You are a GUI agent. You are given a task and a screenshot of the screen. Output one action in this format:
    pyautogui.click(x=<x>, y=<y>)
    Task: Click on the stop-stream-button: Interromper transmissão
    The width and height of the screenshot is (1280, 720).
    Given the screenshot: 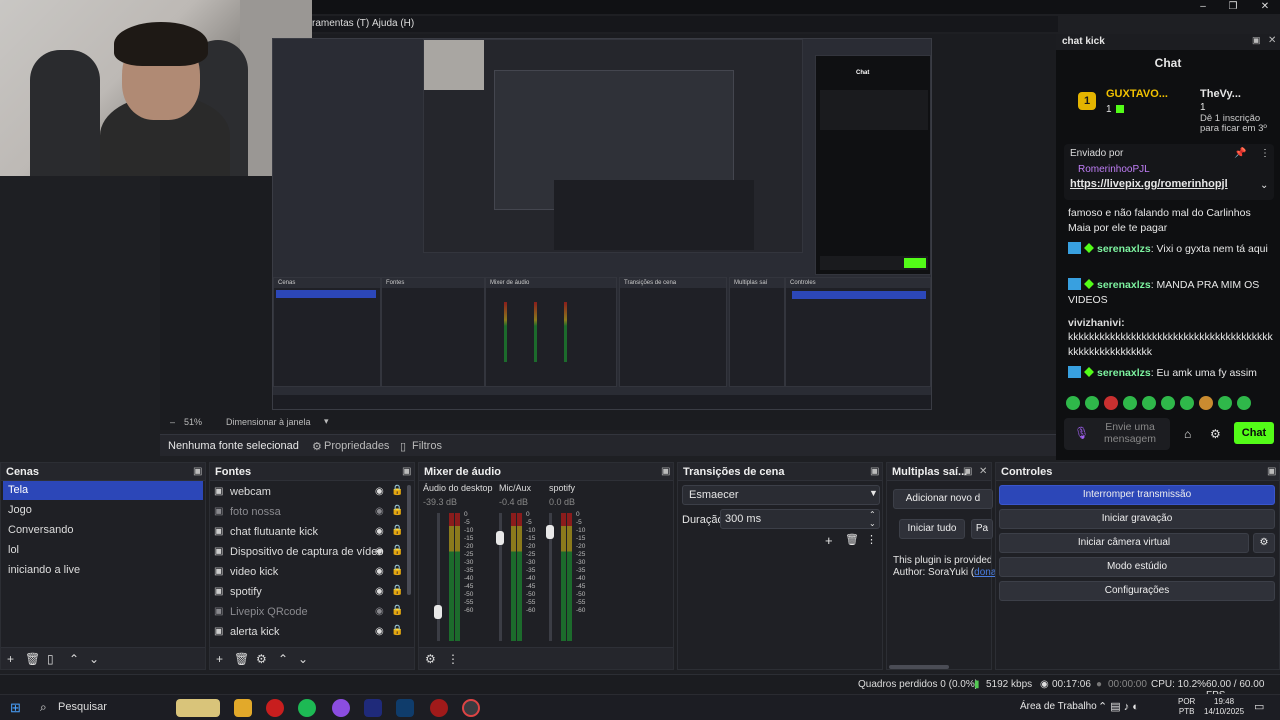 What is the action you would take?
    pyautogui.click(x=1137, y=495)
    